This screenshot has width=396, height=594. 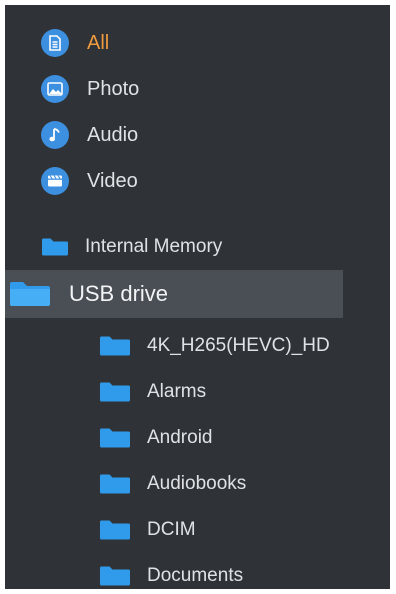 I want to click on category-photo: Photo, so click(x=90, y=89).